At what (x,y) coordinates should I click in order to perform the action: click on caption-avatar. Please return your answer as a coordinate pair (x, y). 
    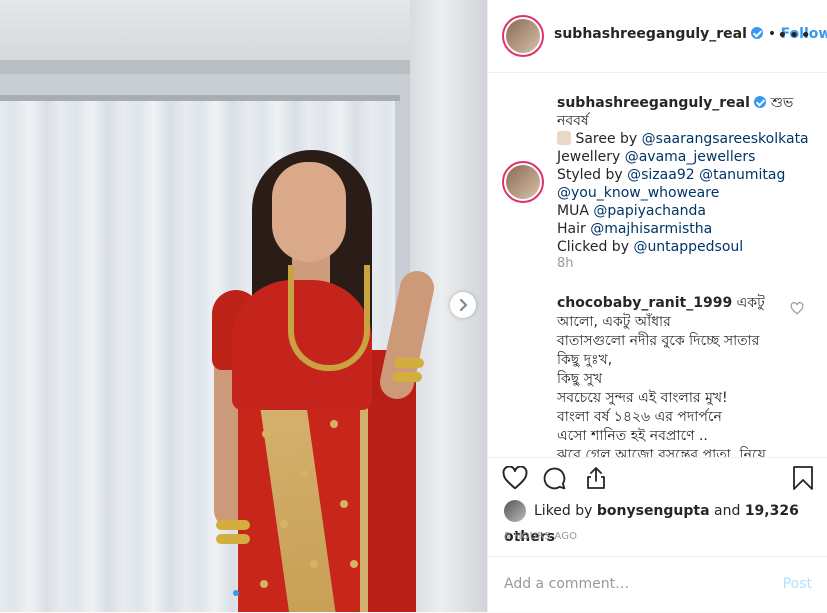
    Looking at the image, I should click on (523, 182).